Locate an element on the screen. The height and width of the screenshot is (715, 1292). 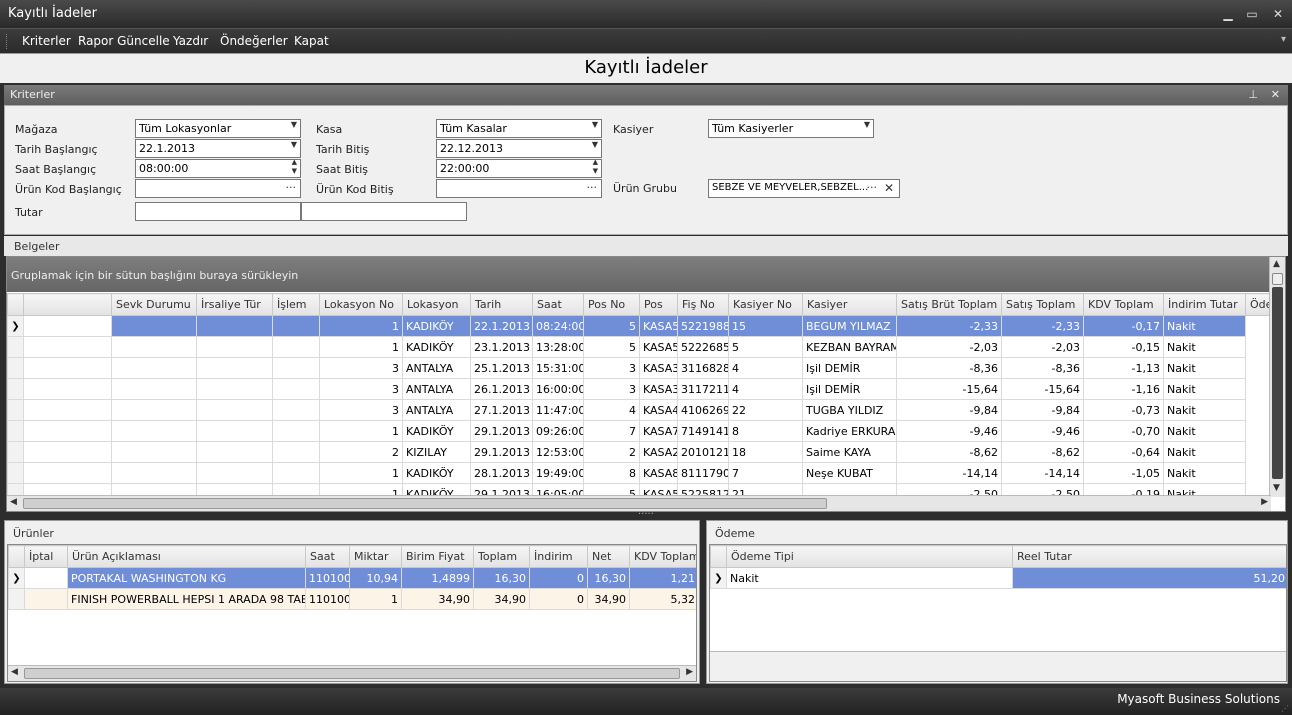
table-cell: -1,16 is located at coordinates (1123, 389).